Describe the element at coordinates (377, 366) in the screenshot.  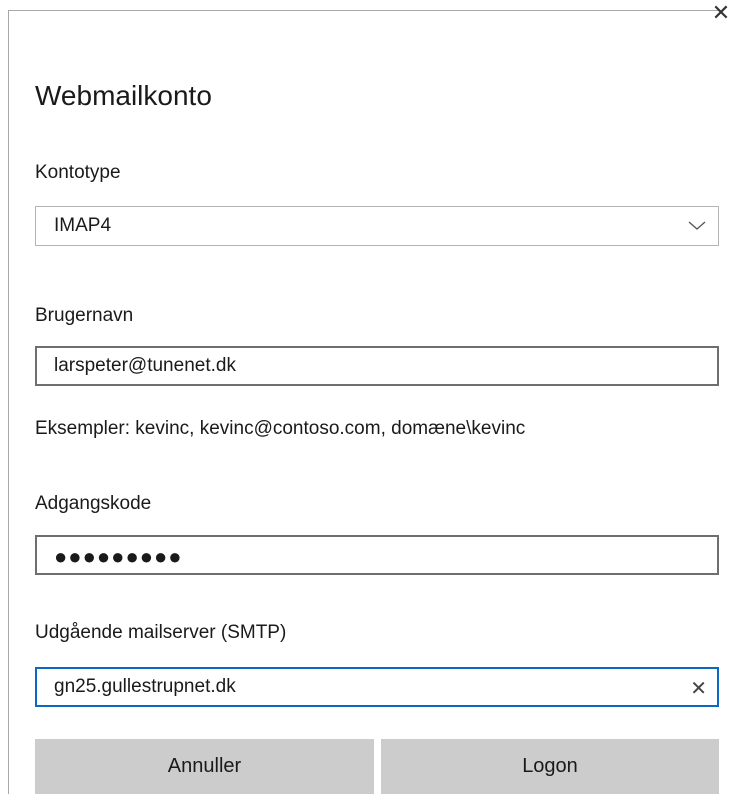
I see `username-input: larspeter@tunenet.dk` at that location.